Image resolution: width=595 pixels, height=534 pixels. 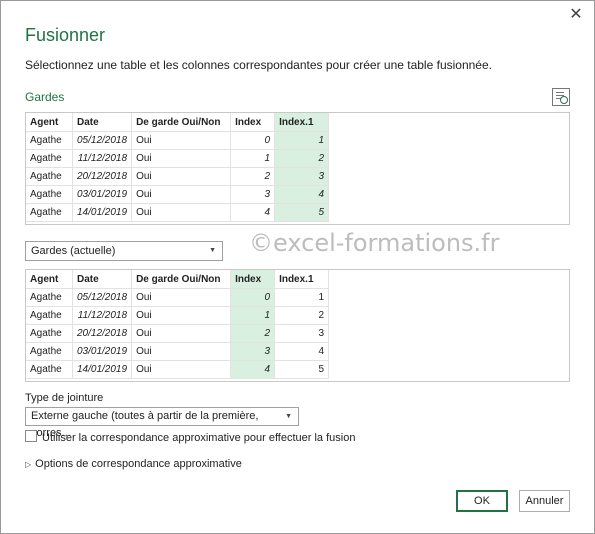 I want to click on fuzzy-match-checkbox, so click(x=31, y=436).